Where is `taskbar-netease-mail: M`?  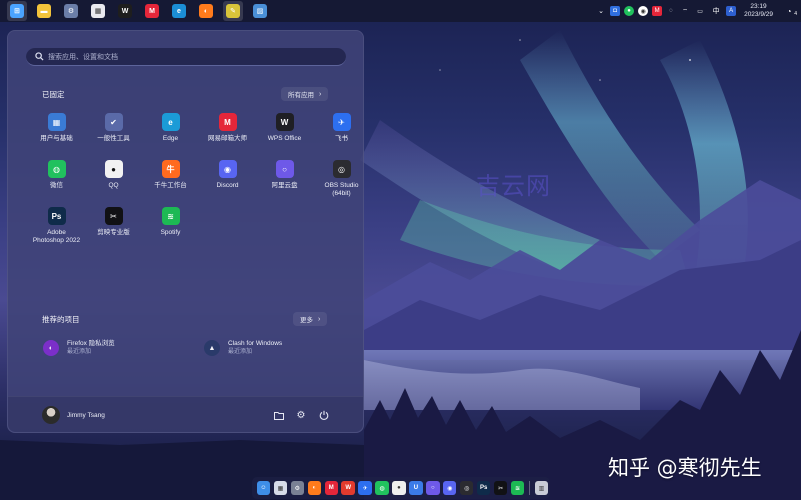 taskbar-netease-mail: M is located at coordinates (152, 11).